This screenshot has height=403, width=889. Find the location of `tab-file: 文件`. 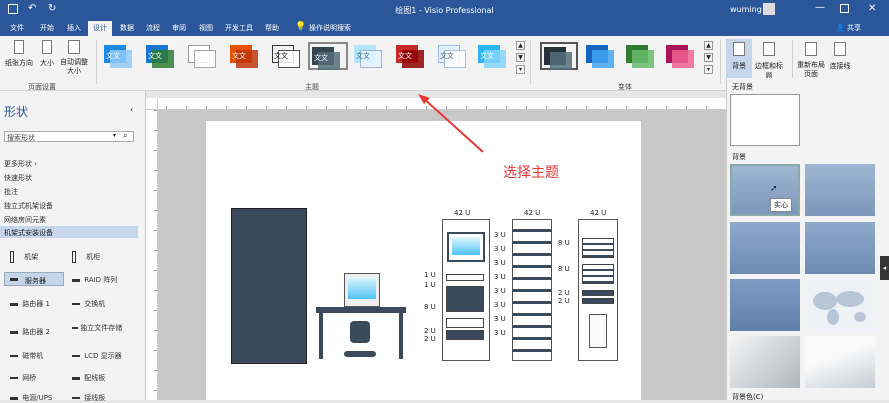

tab-file: 文件 is located at coordinates (17, 28).